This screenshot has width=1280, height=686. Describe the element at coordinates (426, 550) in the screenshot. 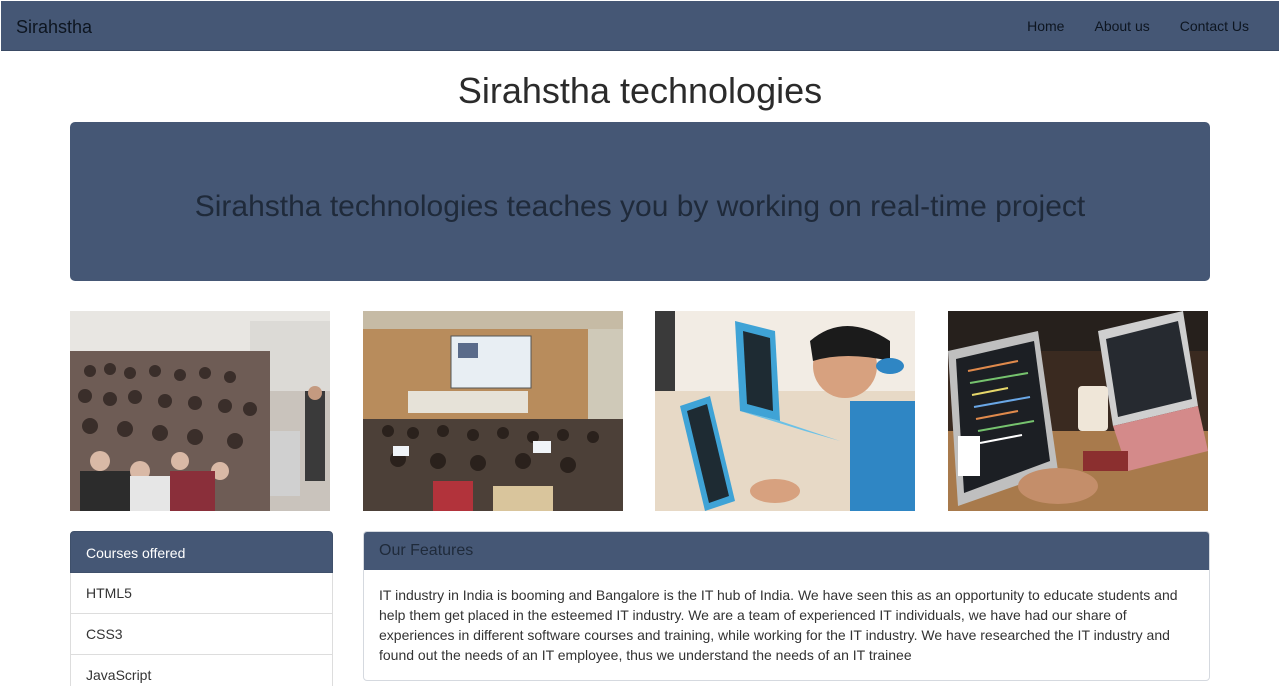

I see `features-title: Our Features` at that location.